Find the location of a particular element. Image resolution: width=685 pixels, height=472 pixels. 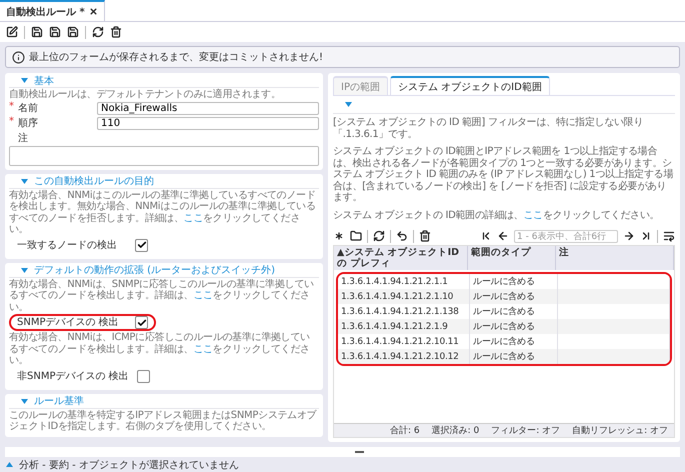

table-cell: ルールに含める is located at coordinates (514, 356).